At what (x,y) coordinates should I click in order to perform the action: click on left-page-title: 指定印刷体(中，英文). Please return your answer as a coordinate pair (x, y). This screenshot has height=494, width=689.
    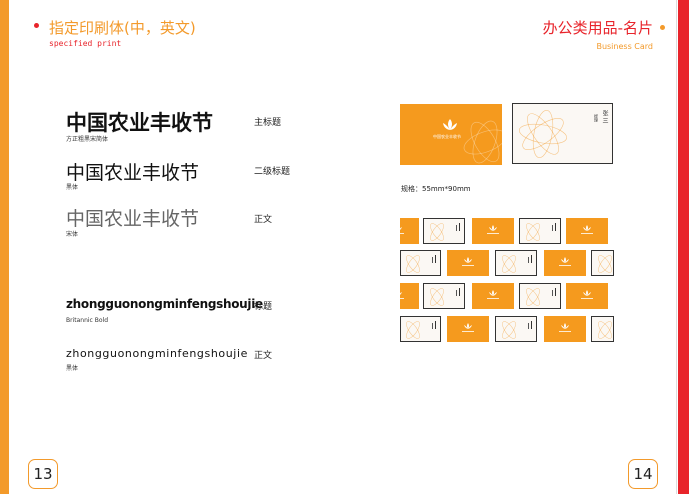
    Looking at the image, I should click on (122, 28).